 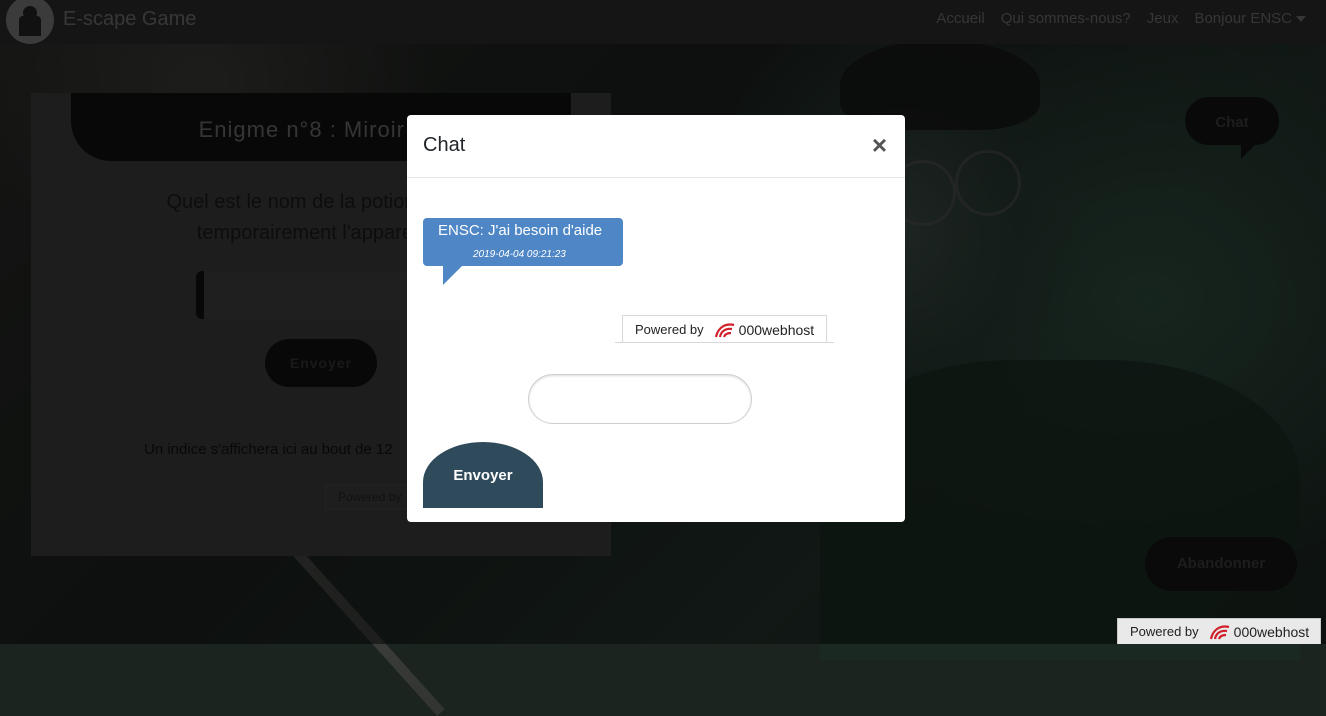 I want to click on chat-message-input, so click(x=640, y=399).